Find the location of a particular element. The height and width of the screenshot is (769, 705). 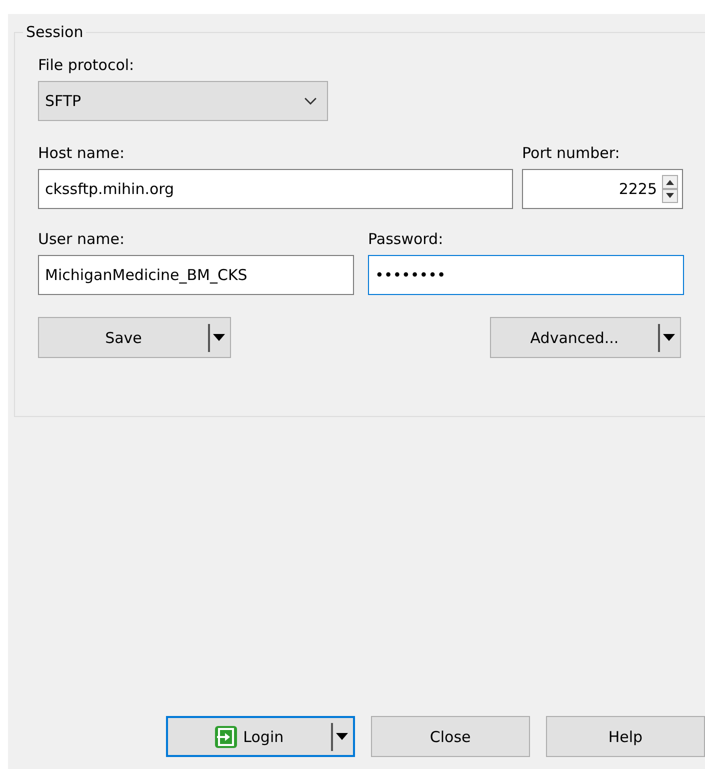

protocol-dropdown: SFTP is located at coordinates (183, 101).